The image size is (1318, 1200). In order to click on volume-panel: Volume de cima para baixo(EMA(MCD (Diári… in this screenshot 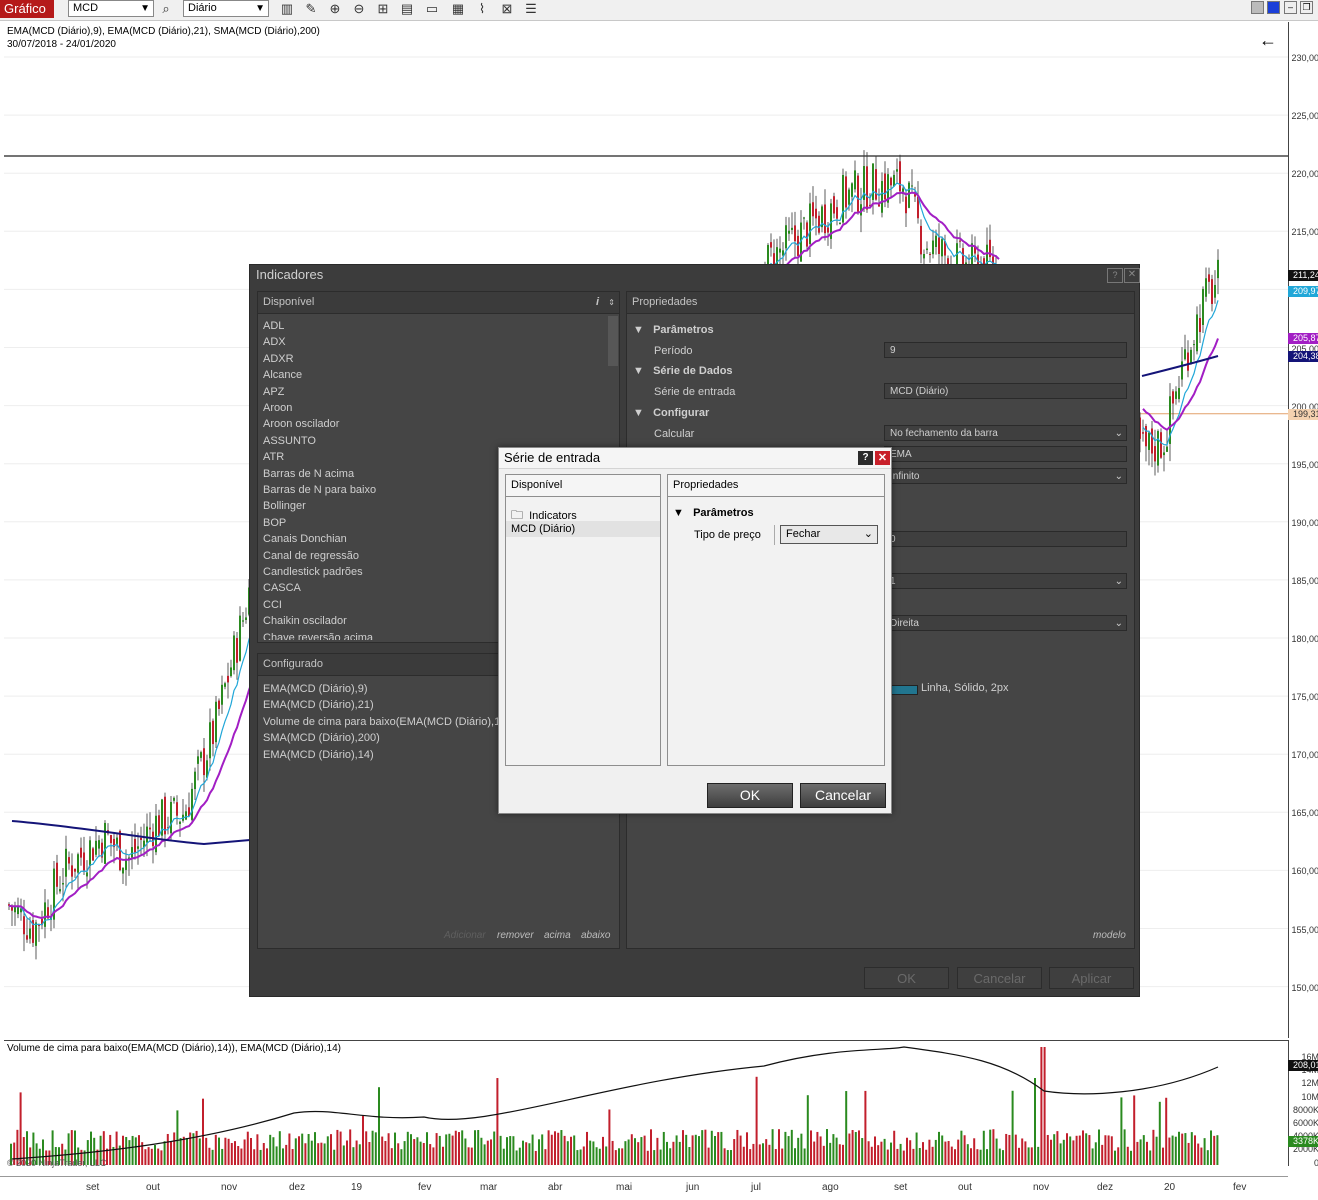, I will do `click(646, 1104)`.